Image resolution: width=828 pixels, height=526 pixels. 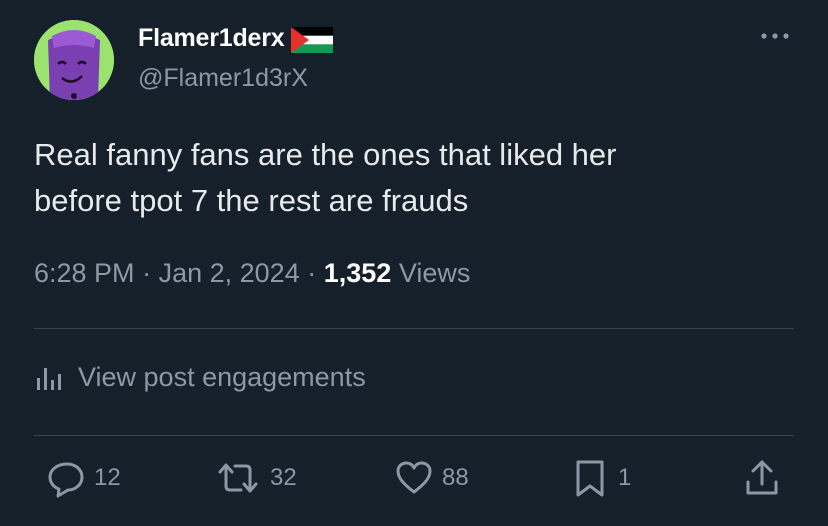 I want to click on repost-button: 32, so click(x=255, y=478).